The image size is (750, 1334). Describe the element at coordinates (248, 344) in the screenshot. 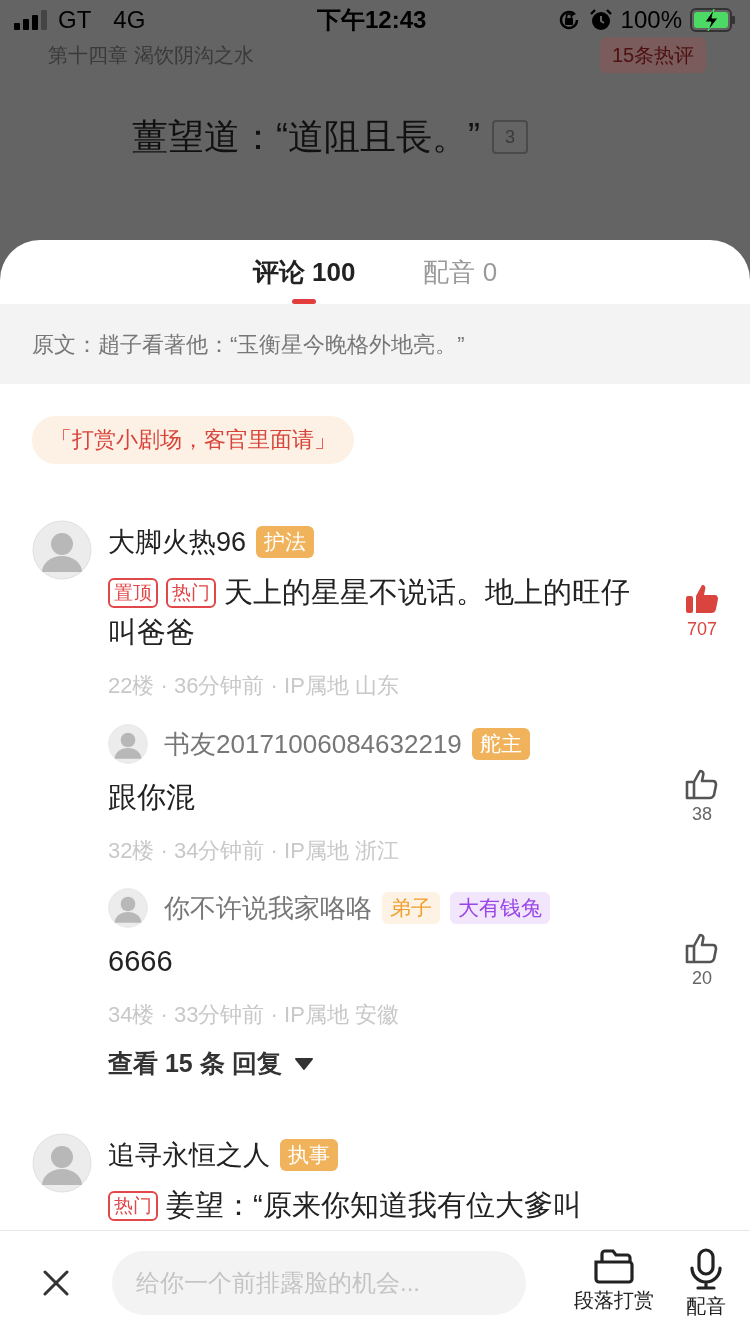

I see `original-text: 原文：趙子看著他：“玉衡星今晚格外地亮。”` at that location.